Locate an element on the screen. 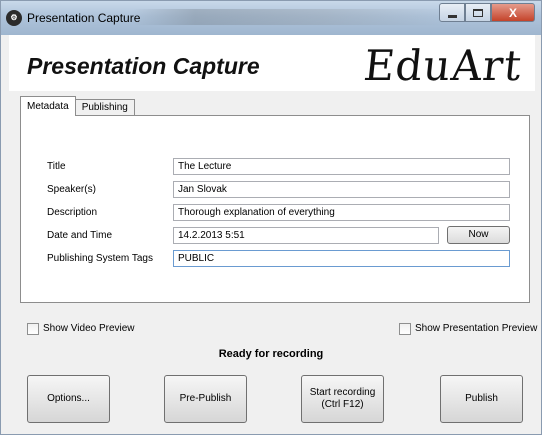  window-controls: X is located at coordinates (487, 13).